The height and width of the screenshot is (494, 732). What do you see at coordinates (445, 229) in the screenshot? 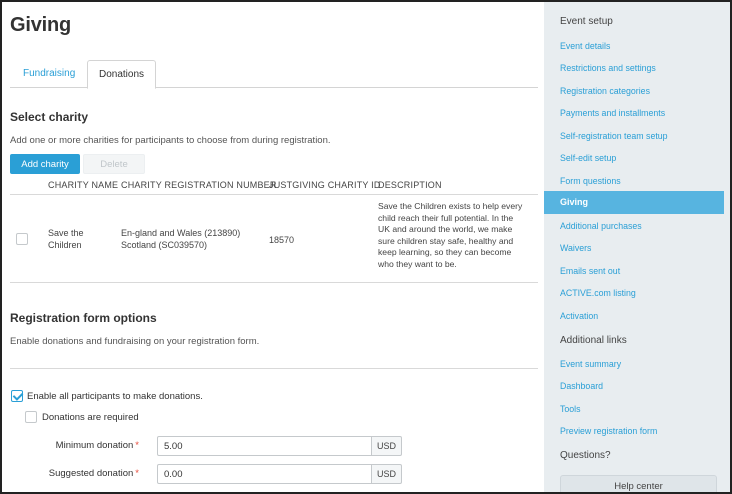
I see `description-line: UK and around the world, we make` at bounding box center [445, 229].